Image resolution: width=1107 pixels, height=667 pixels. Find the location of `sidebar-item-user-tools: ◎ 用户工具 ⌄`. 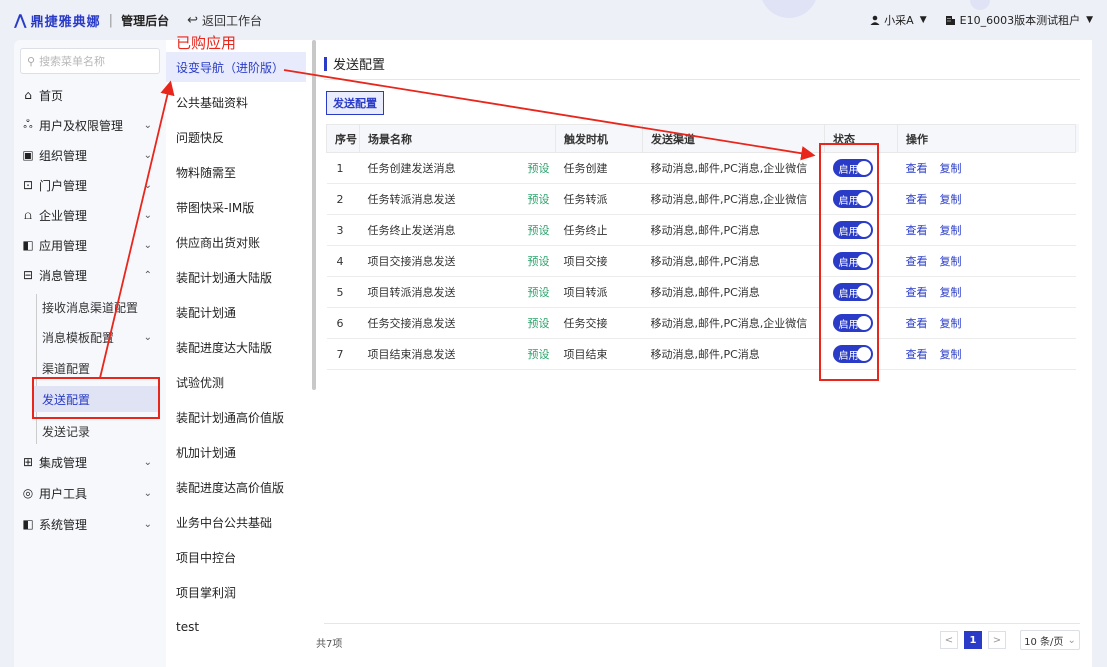

sidebar-item-user-tools: ◎ 用户工具 ⌄ is located at coordinates (90, 493).